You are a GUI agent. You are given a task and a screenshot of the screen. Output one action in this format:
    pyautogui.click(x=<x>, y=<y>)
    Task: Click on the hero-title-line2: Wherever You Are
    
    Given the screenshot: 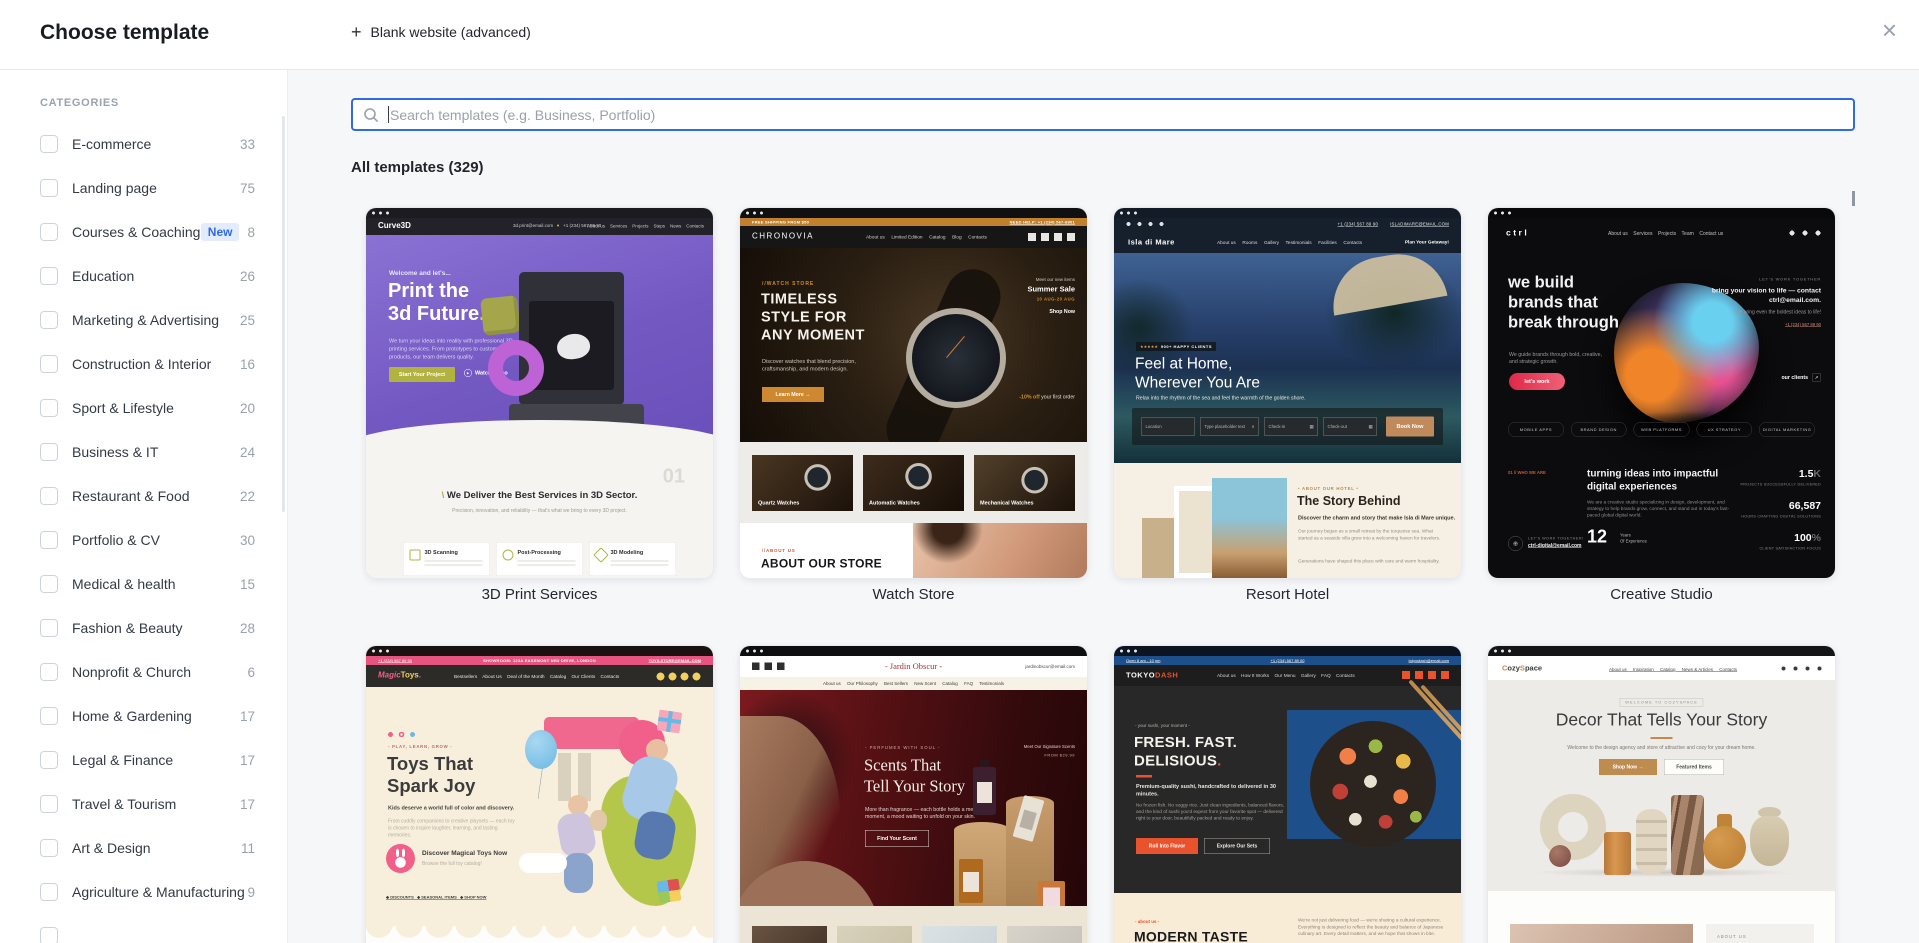 What is the action you would take?
    pyautogui.click(x=1197, y=382)
    